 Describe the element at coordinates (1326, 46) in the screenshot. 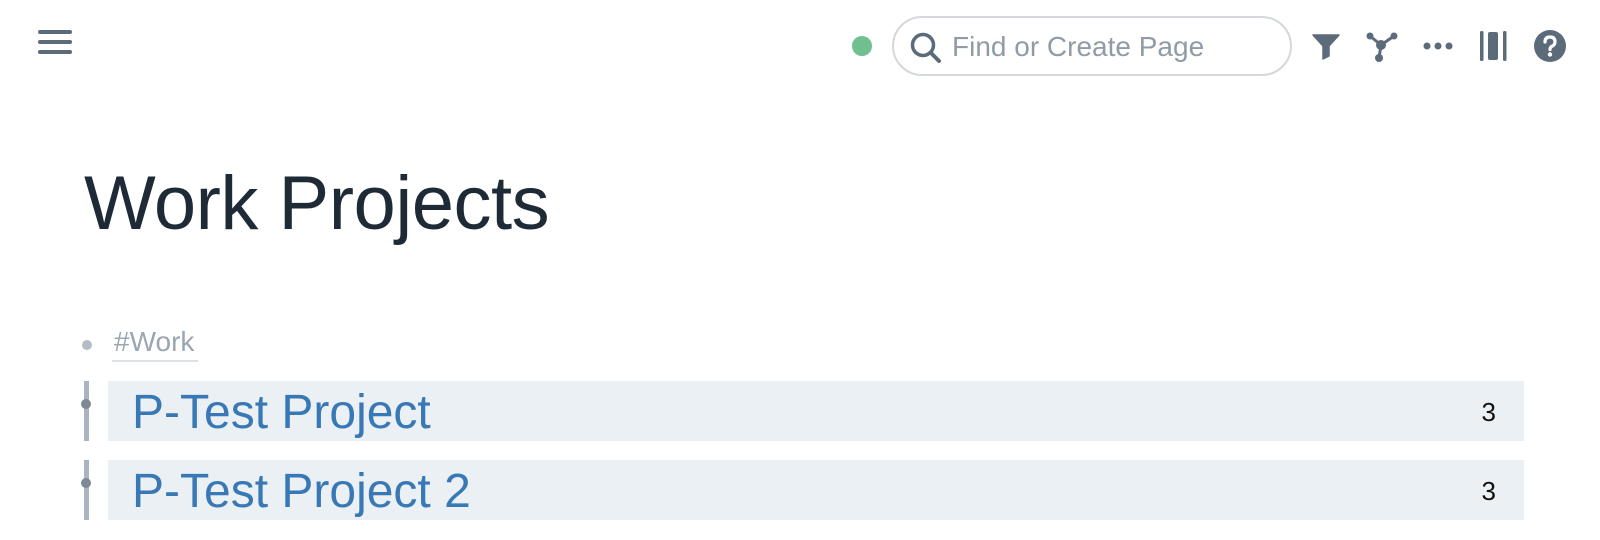

I see `filter-icon` at that location.